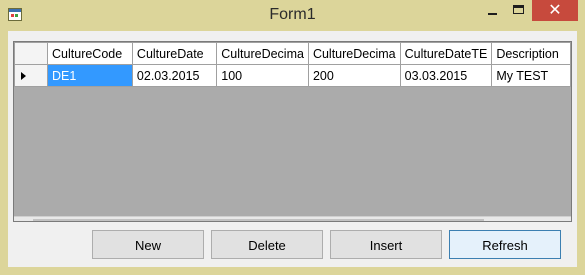 This screenshot has width=585, height=275. Describe the element at coordinates (386, 244) in the screenshot. I see `insert-button: Insert` at that location.